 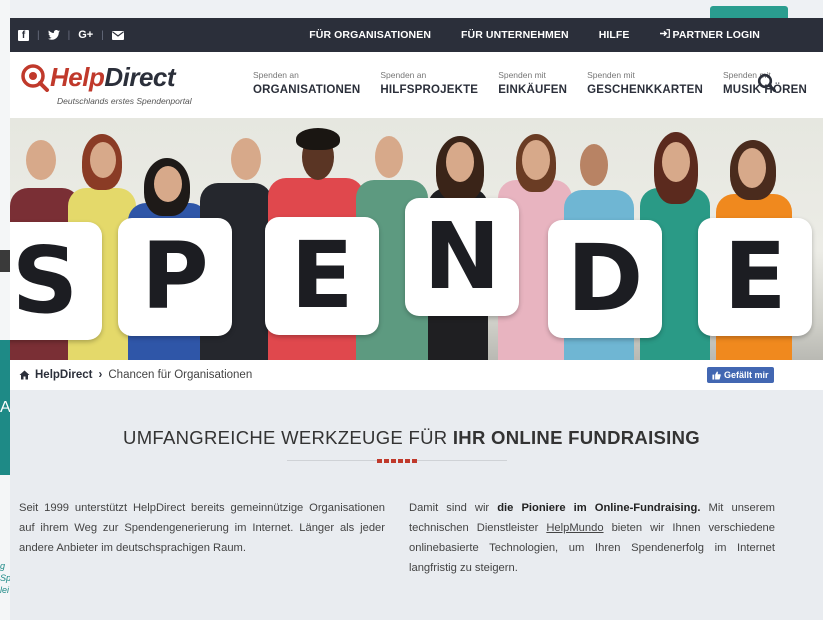 I want to click on hero-letter-card: N, so click(x=462, y=257).